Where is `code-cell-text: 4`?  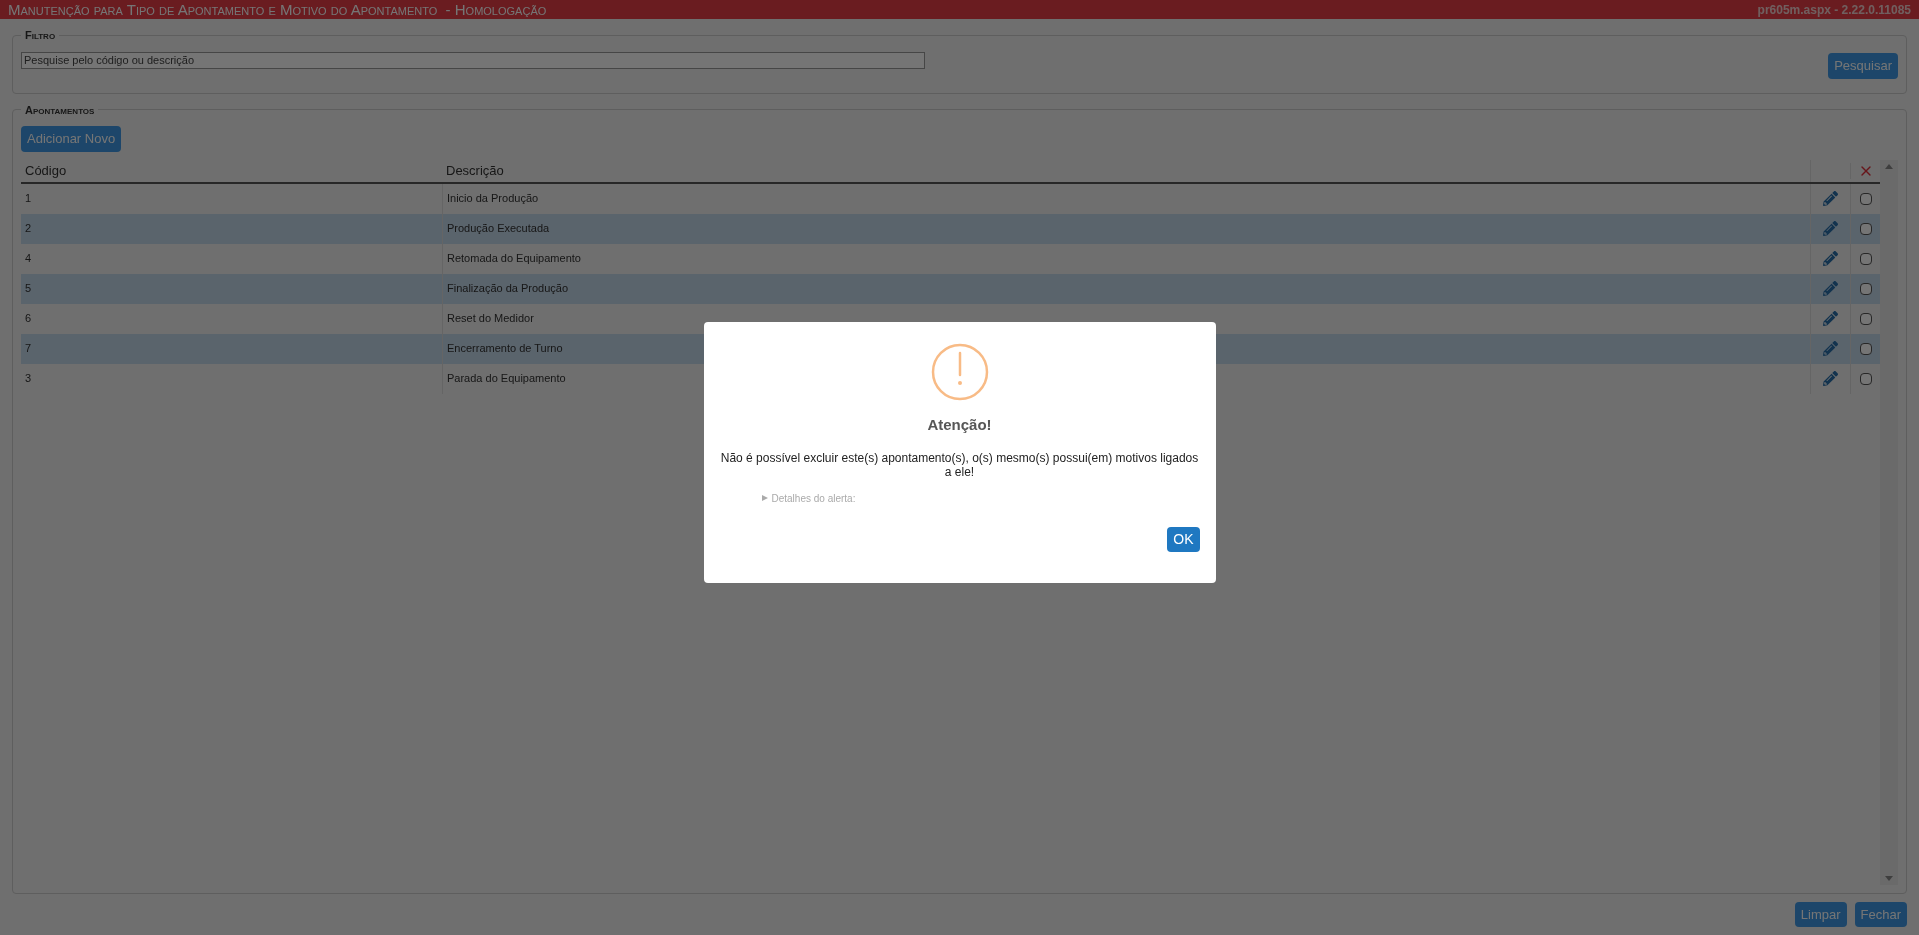 code-cell-text: 4 is located at coordinates (28, 259).